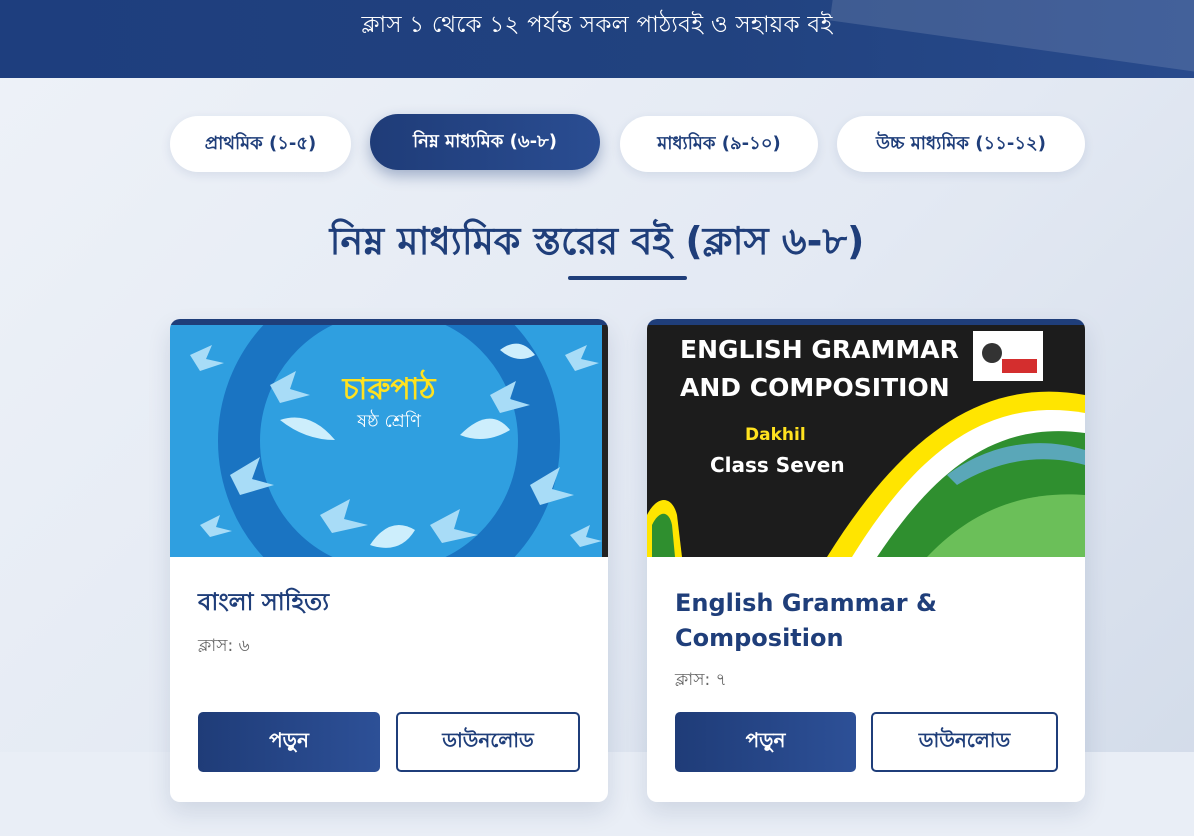 The image size is (1194, 836). Describe the element at coordinates (224, 646) in the screenshot. I see `book-class: ক্লাস: ৬` at that location.